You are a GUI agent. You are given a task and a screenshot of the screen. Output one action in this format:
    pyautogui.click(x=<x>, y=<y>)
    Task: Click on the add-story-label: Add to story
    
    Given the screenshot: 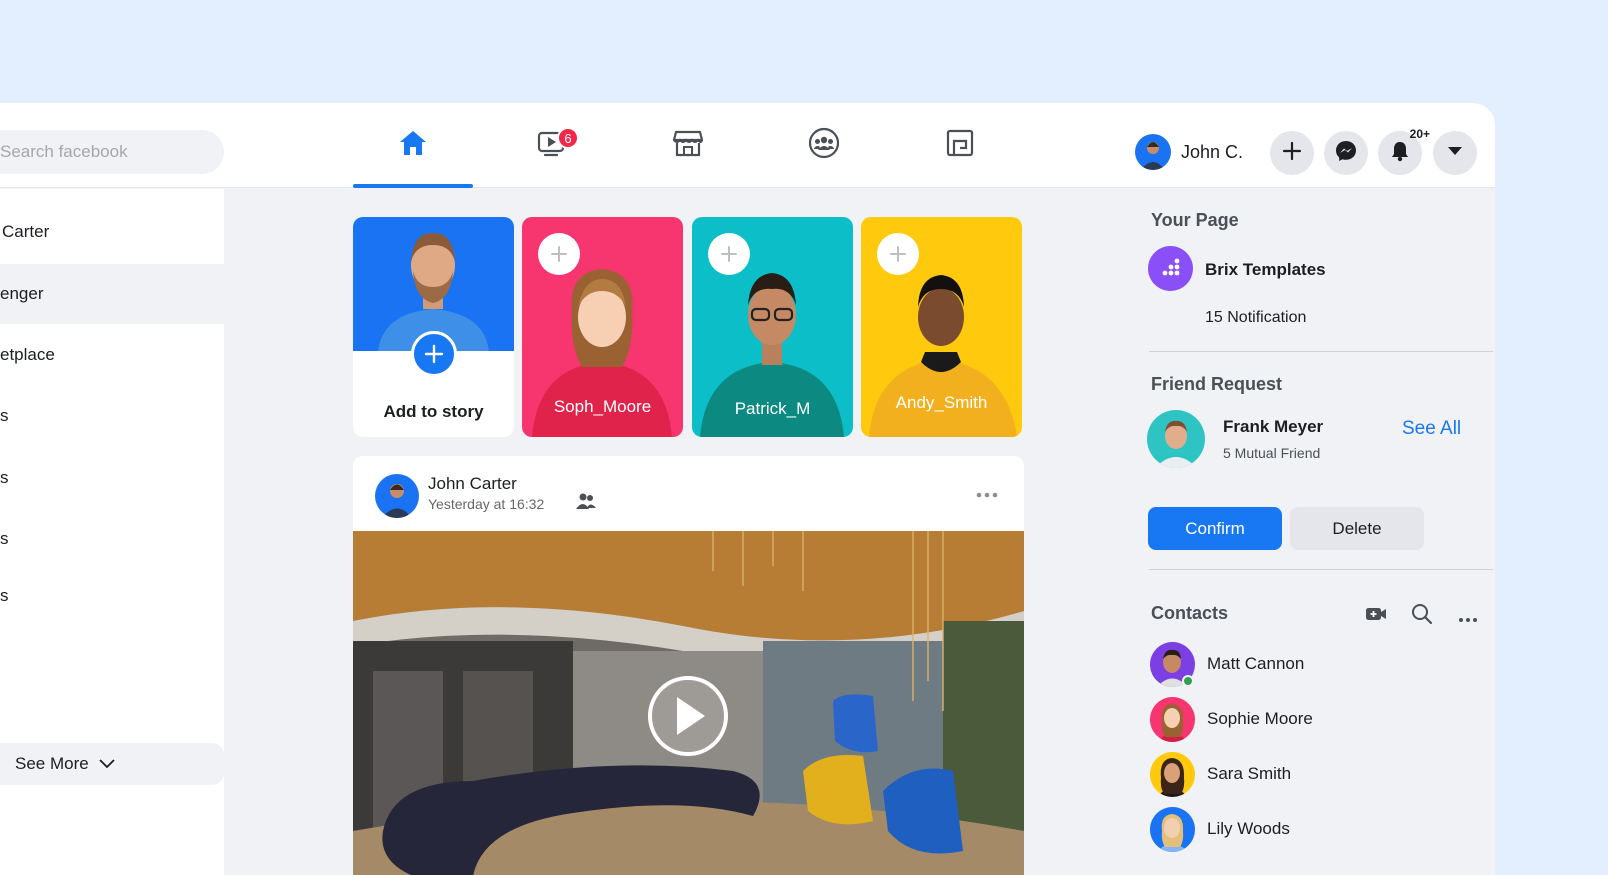 What is the action you would take?
    pyautogui.click(x=433, y=411)
    